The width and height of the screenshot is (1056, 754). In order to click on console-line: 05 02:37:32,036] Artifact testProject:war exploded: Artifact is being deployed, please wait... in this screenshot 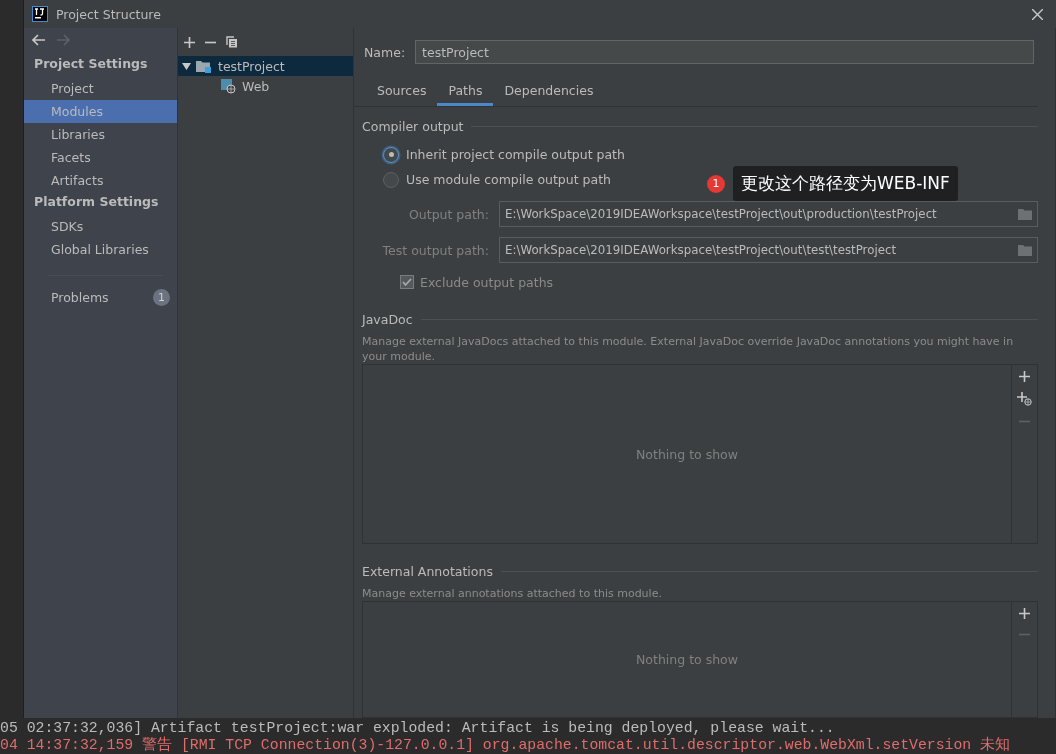, I will do `click(418, 728)`.